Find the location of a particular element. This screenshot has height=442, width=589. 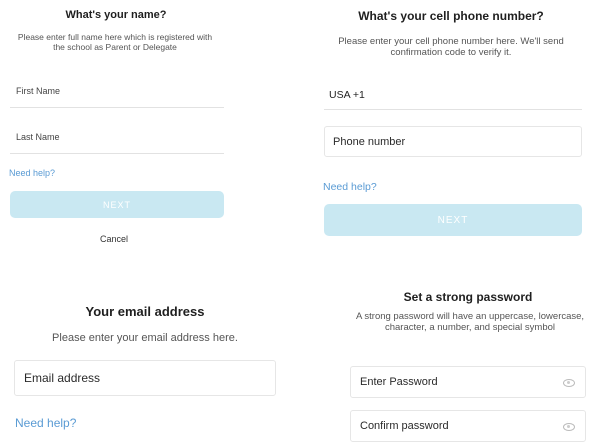

first-name-field: First Name is located at coordinates (117, 96).